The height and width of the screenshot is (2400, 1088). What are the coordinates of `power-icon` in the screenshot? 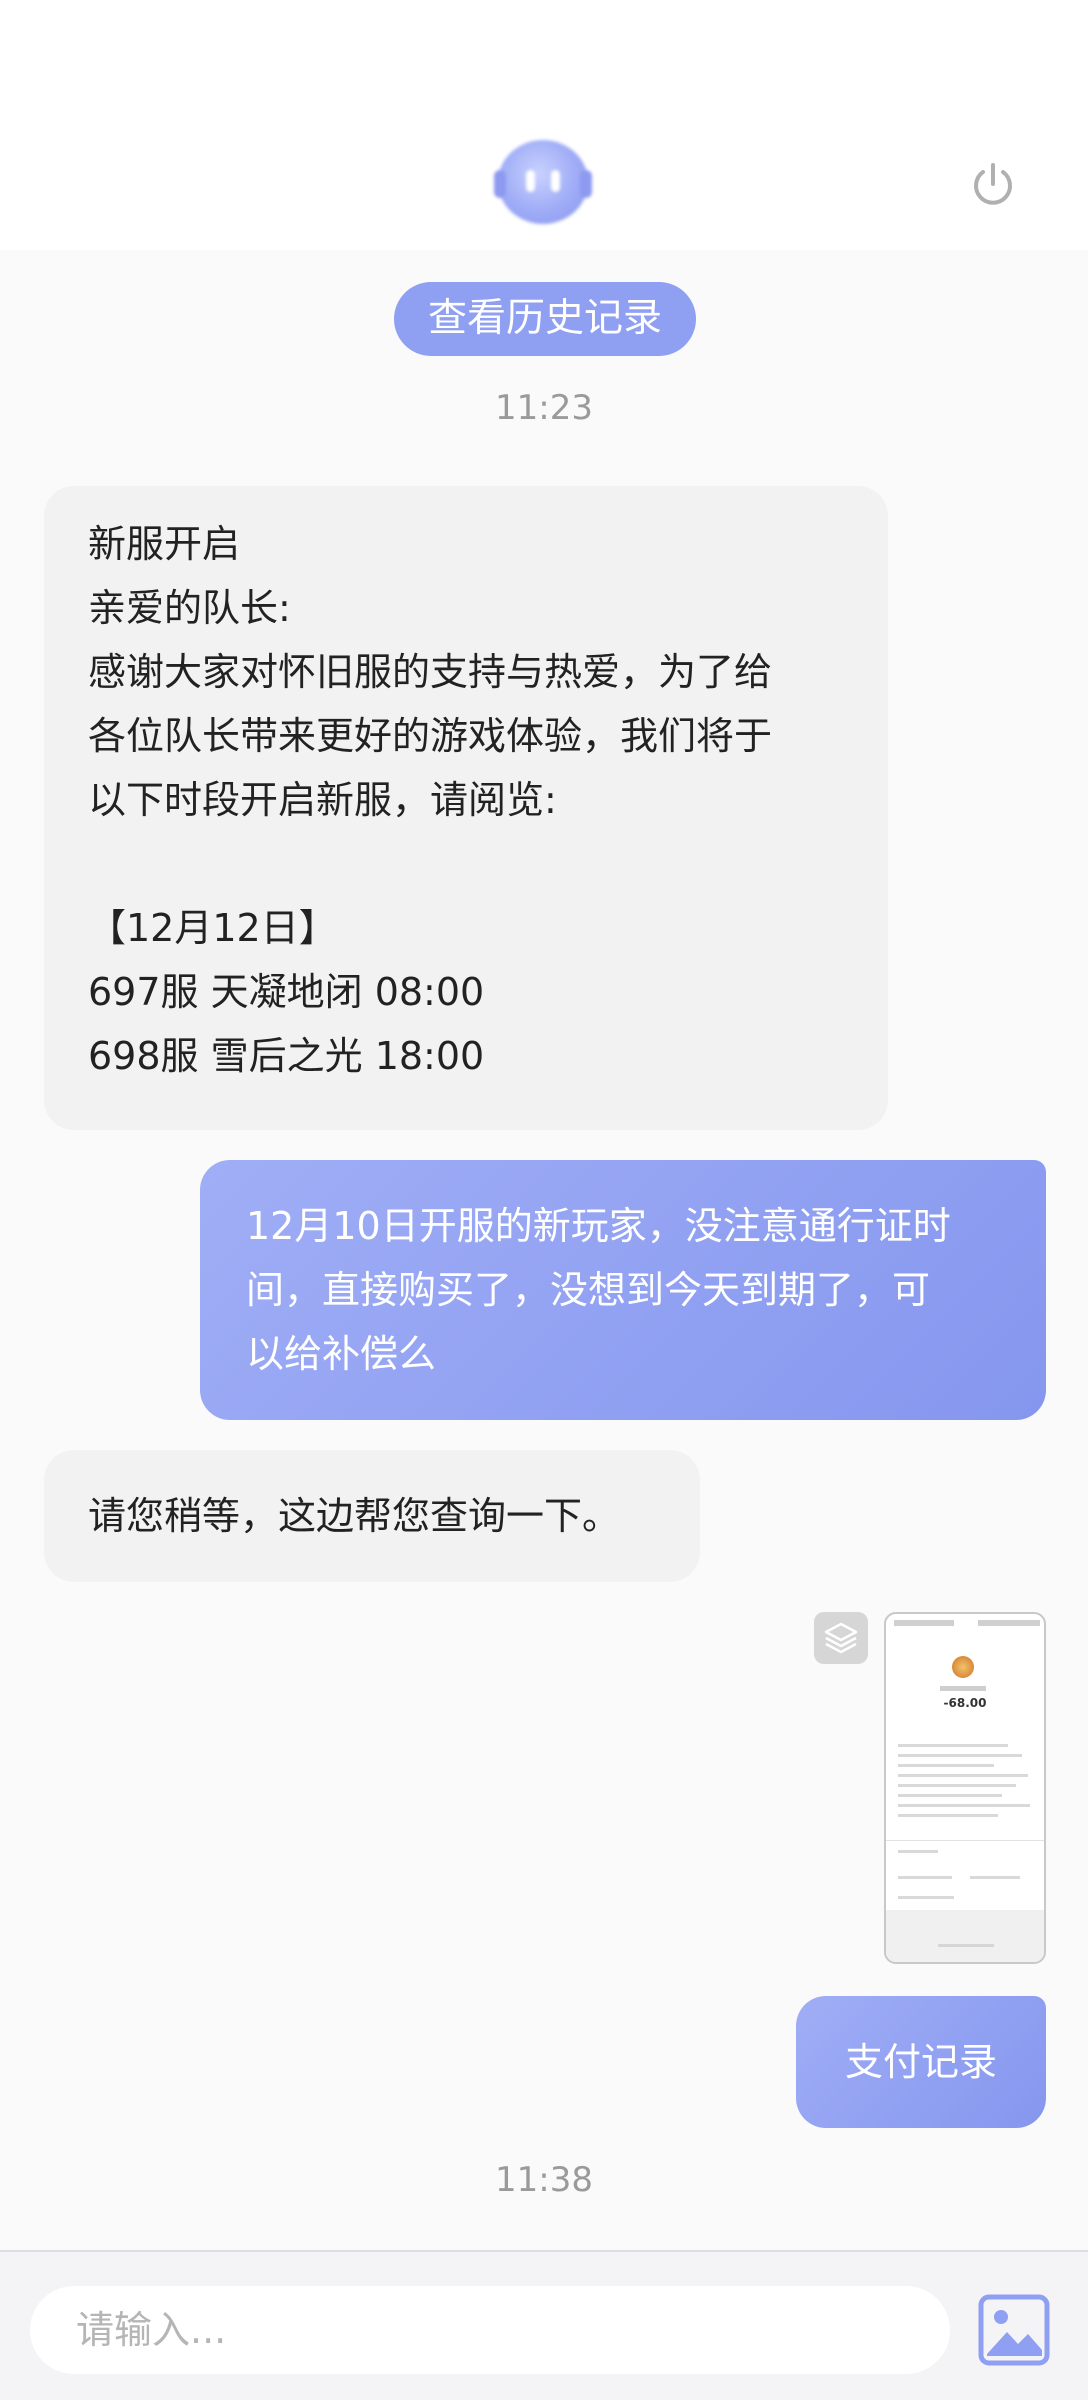 It's located at (993, 185).